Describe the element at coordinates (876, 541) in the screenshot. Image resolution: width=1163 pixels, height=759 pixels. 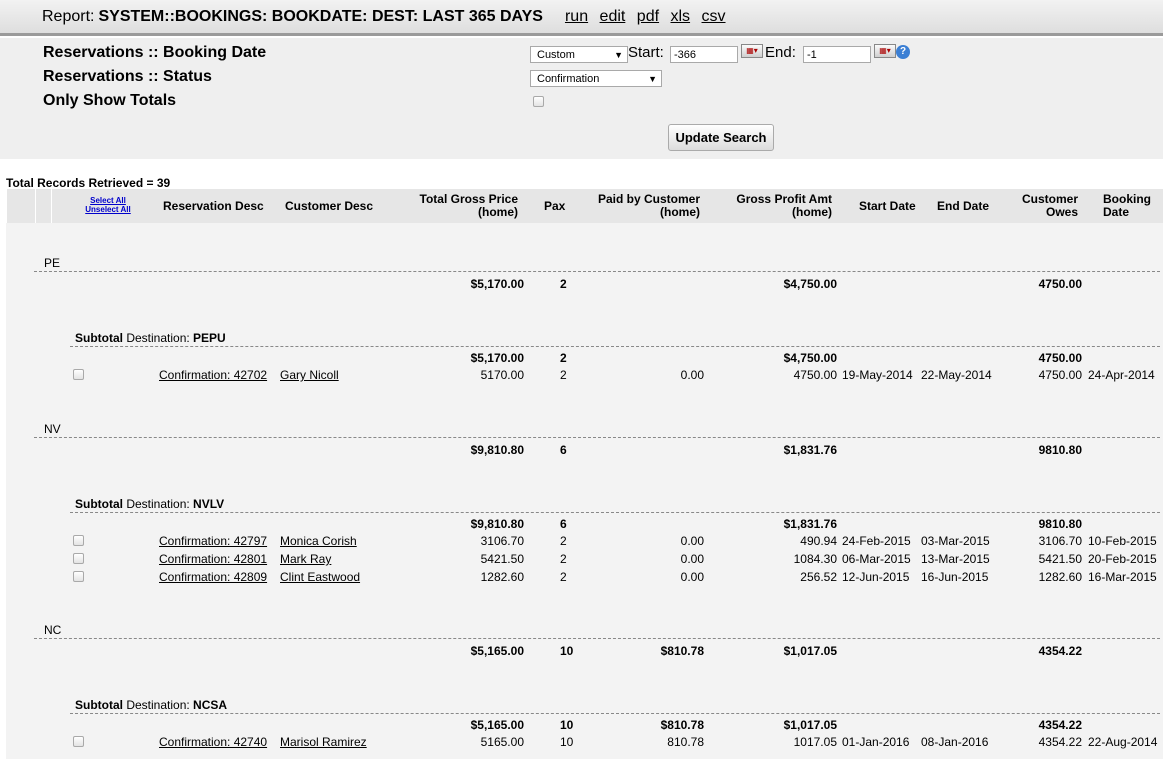
I see `start-date-cell: 24-Feb-2015` at that location.